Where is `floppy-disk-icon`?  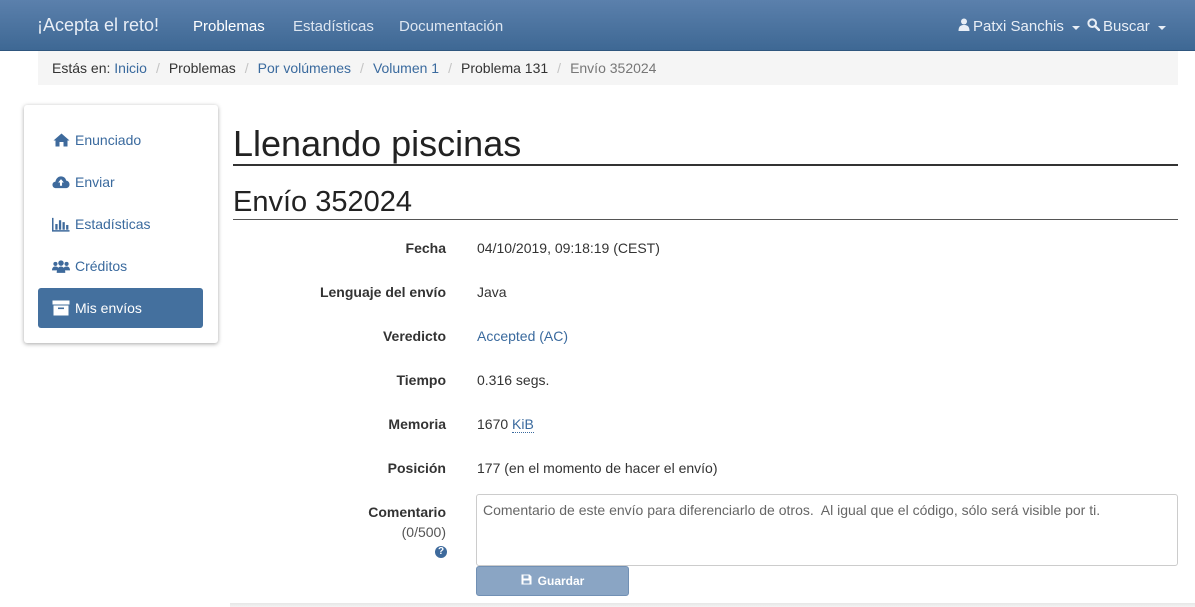
floppy-disk-icon is located at coordinates (526, 581).